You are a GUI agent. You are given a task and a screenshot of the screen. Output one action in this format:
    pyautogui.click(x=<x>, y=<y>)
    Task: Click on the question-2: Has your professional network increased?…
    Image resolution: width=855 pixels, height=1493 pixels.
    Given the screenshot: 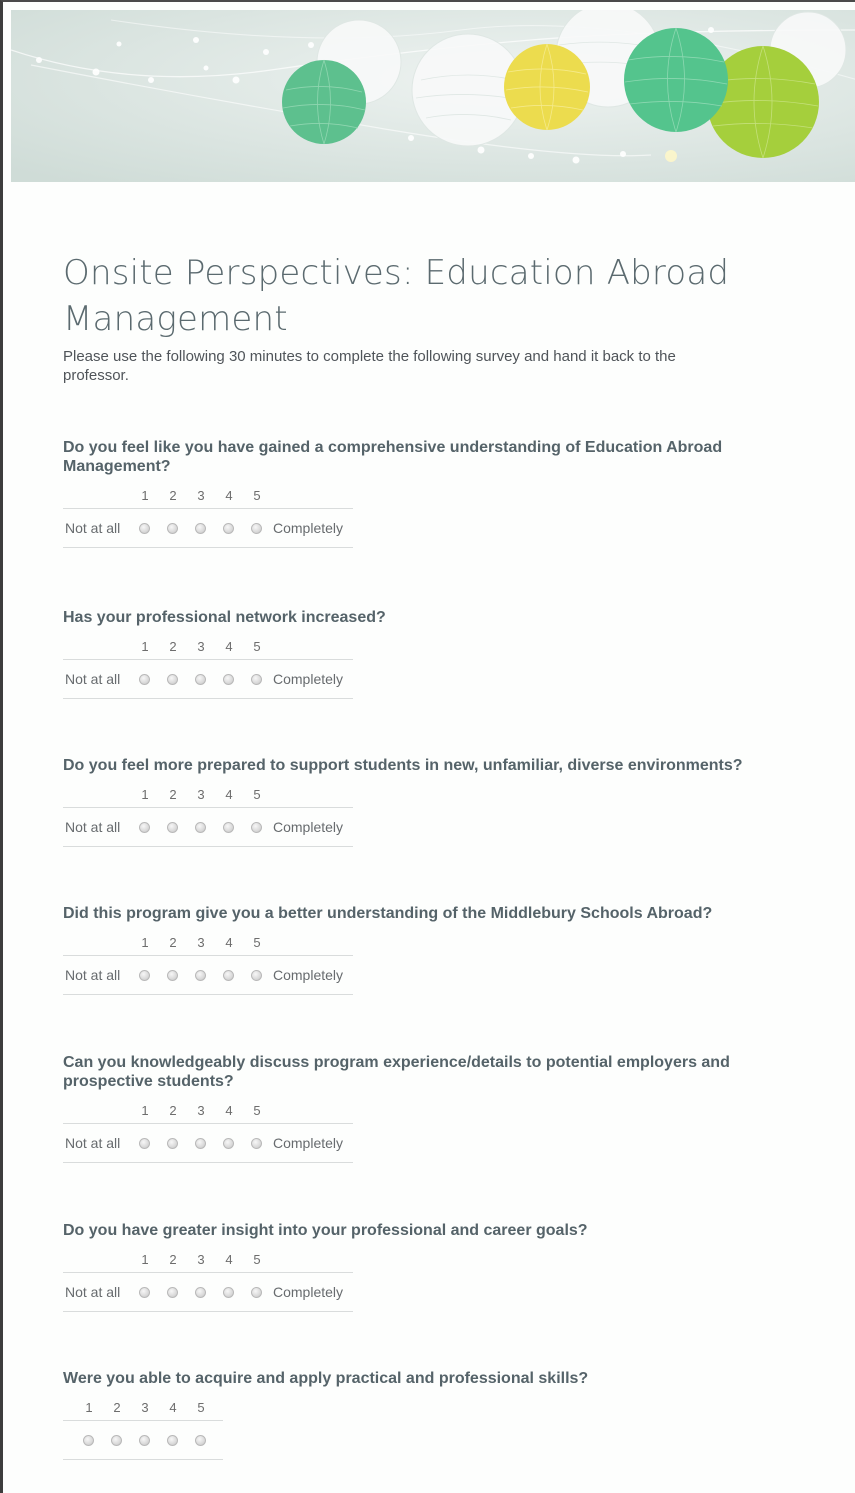 What is the action you would take?
    pyautogui.click(x=443, y=653)
    